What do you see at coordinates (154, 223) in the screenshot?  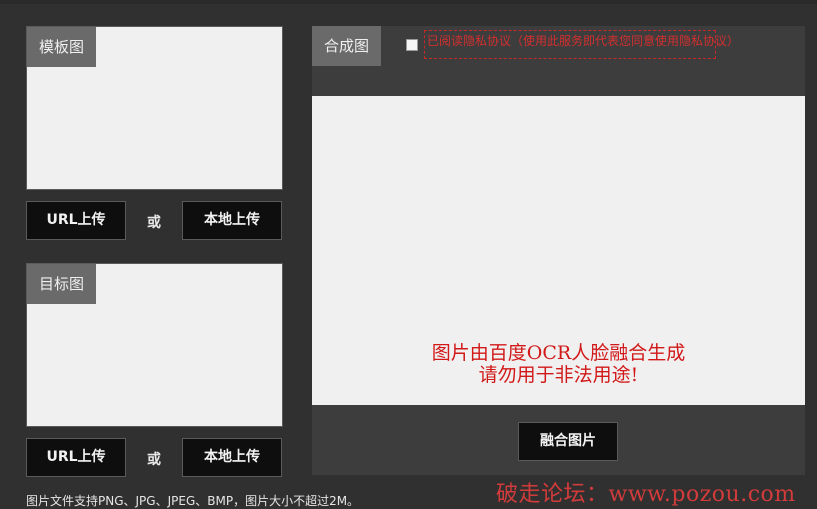 I see `template-or-label: 或` at bounding box center [154, 223].